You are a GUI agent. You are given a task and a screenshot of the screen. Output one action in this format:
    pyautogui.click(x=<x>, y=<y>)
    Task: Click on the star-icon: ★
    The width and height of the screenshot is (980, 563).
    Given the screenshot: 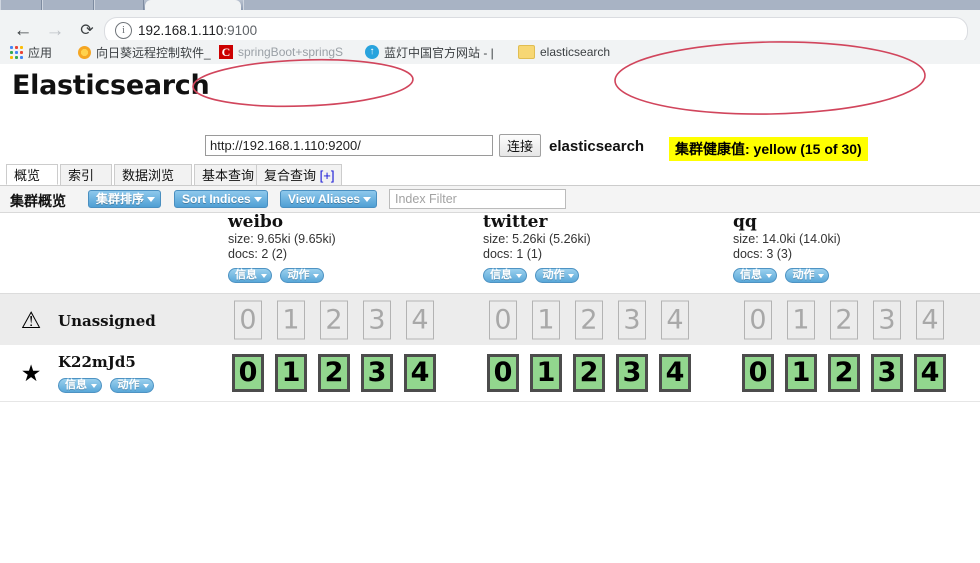 What is the action you would take?
    pyautogui.click(x=31, y=373)
    